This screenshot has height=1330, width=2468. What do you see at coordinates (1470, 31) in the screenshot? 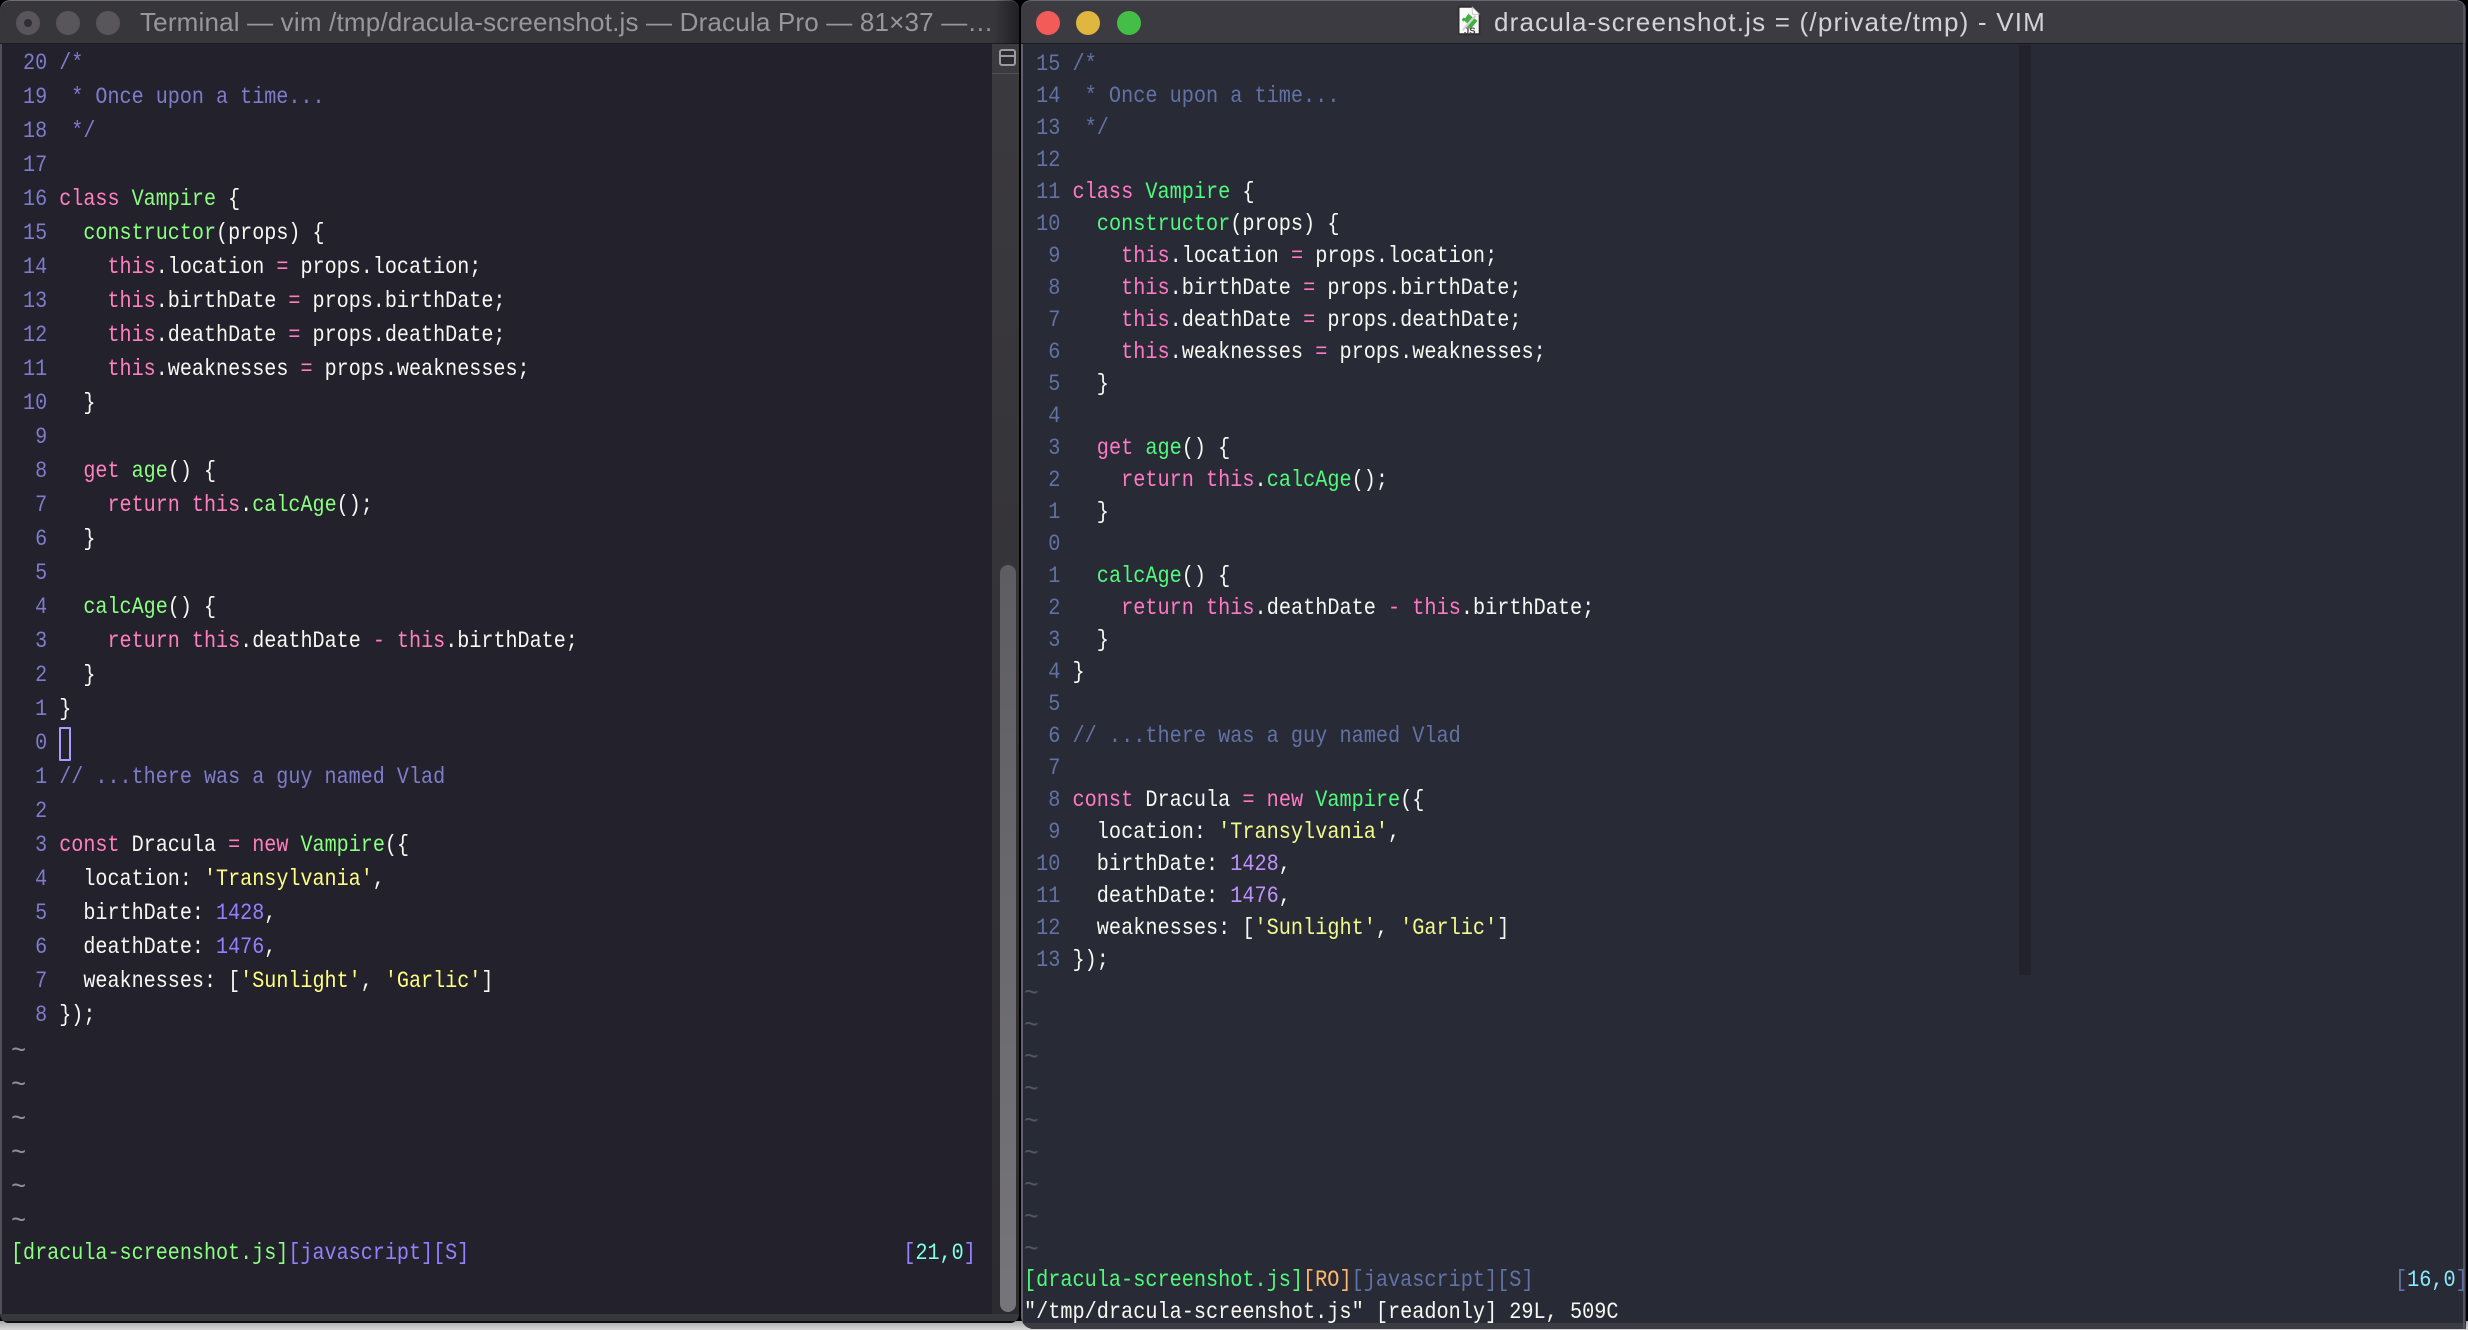
I see `svg-text: JS` at bounding box center [1470, 31].